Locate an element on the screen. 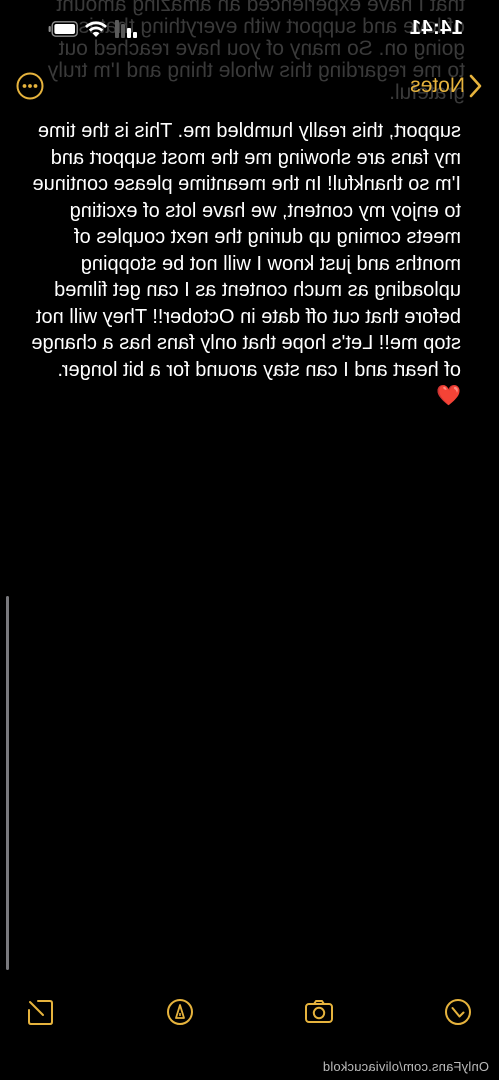 This screenshot has height=1080, width=499. heart-emoji: ❤️ is located at coordinates (448, 396).